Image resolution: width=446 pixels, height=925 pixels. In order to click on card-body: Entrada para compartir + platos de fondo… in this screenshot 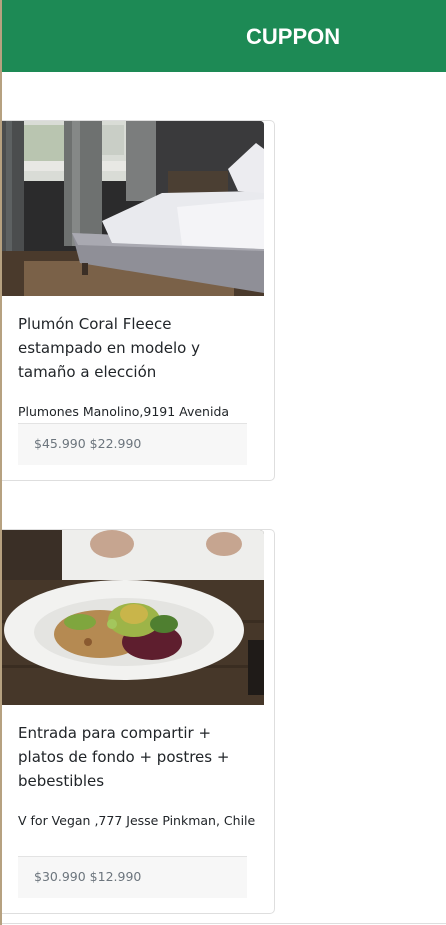, I will do `click(138, 777)`.